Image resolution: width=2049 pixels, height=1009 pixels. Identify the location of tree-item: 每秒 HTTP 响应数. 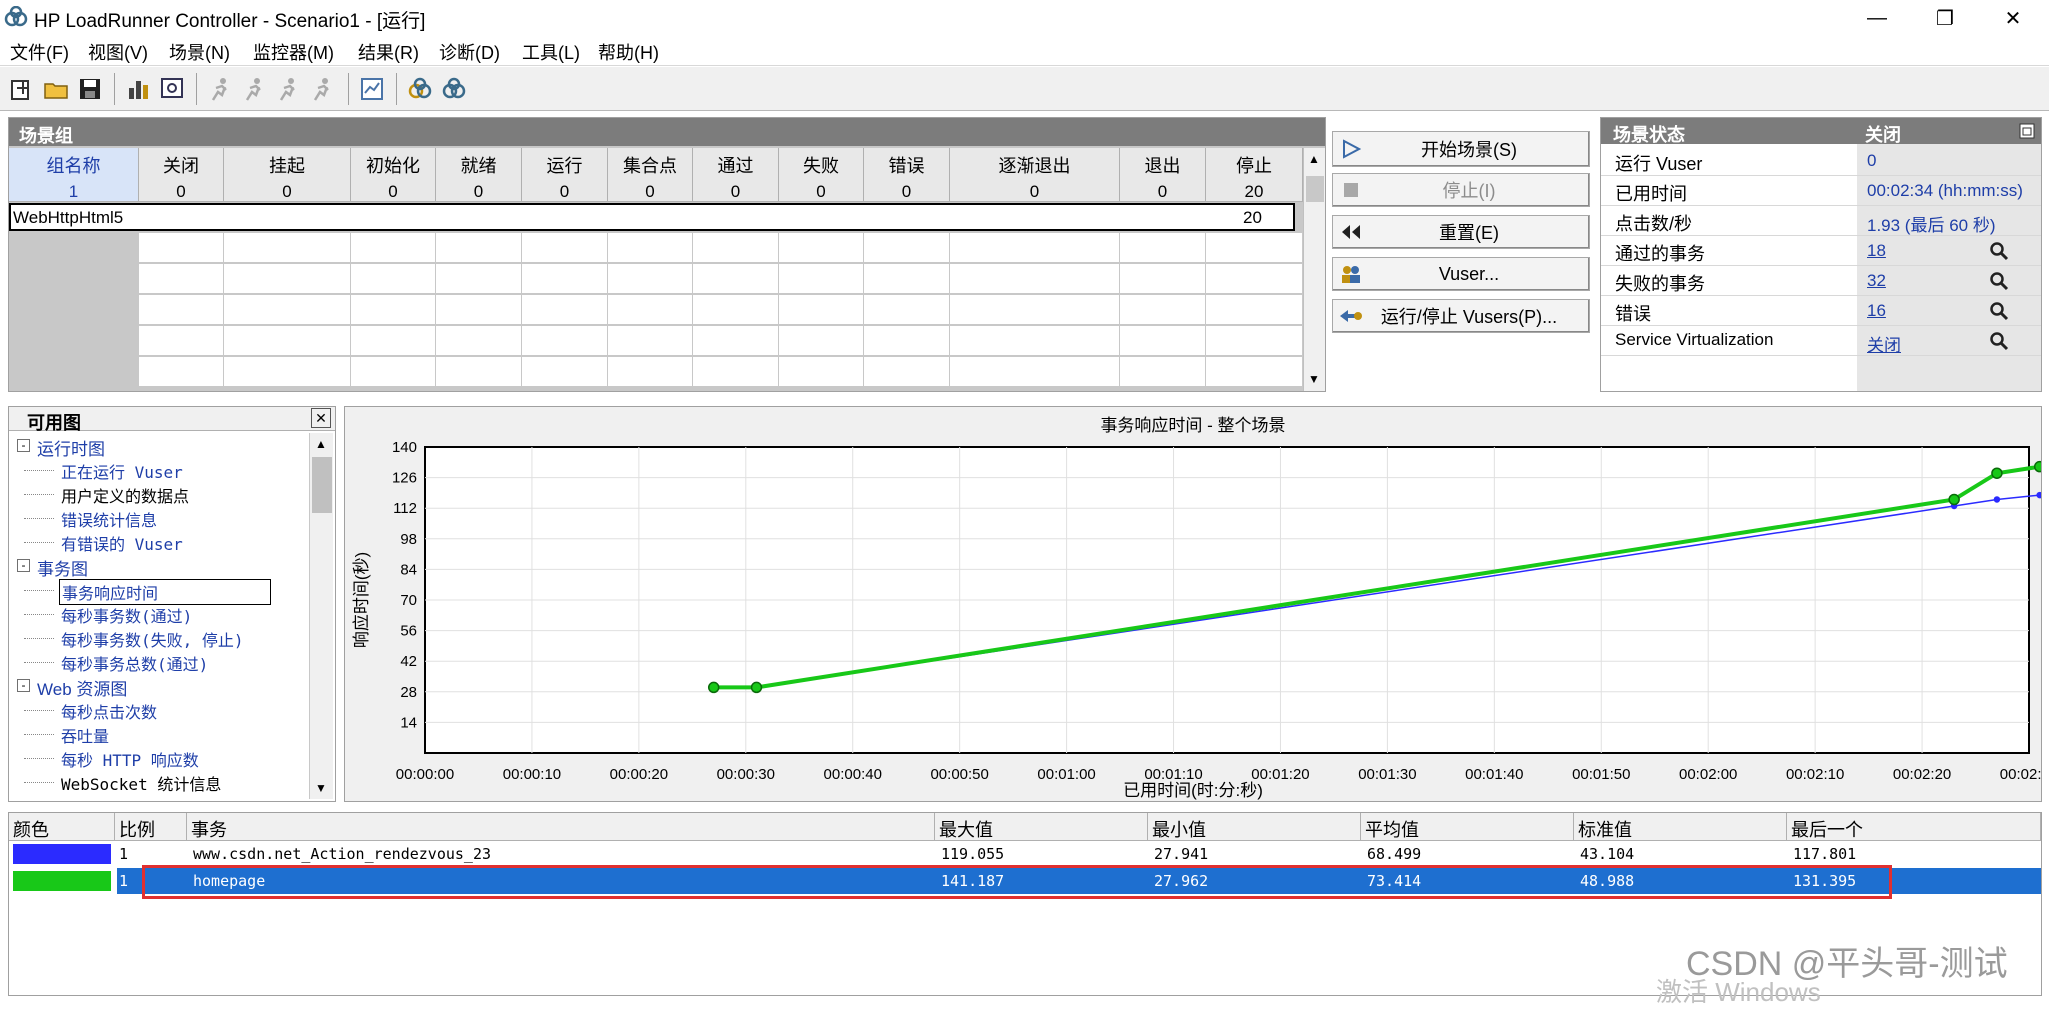
(130, 759).